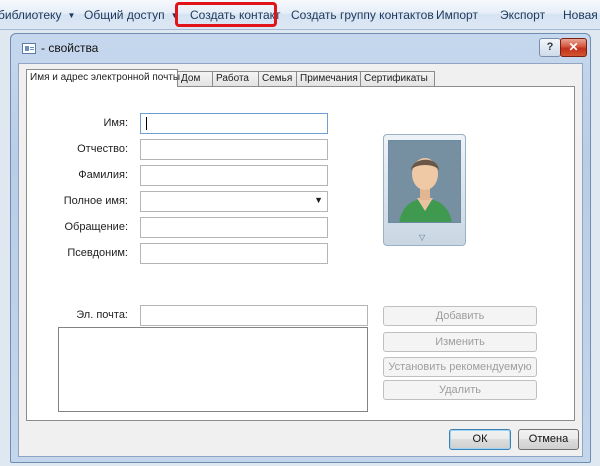 This screenshot has width=600, height=466. I want to click on toolbar-share-label: Общий доступ, so click(124, 15).